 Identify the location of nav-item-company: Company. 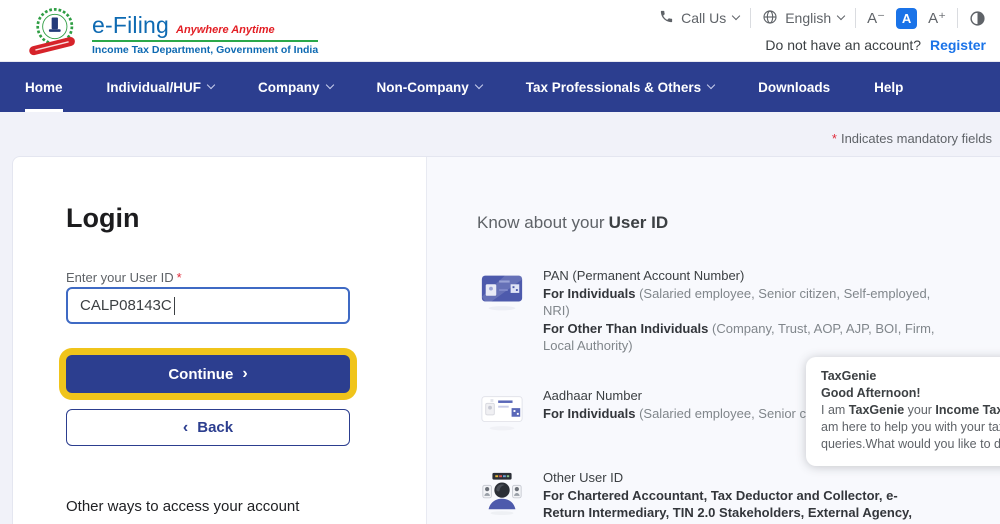
(296, 87).